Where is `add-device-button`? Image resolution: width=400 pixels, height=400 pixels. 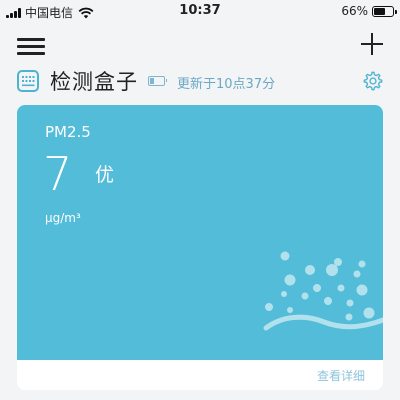
add-device-button is located at coordinates (372, 44).